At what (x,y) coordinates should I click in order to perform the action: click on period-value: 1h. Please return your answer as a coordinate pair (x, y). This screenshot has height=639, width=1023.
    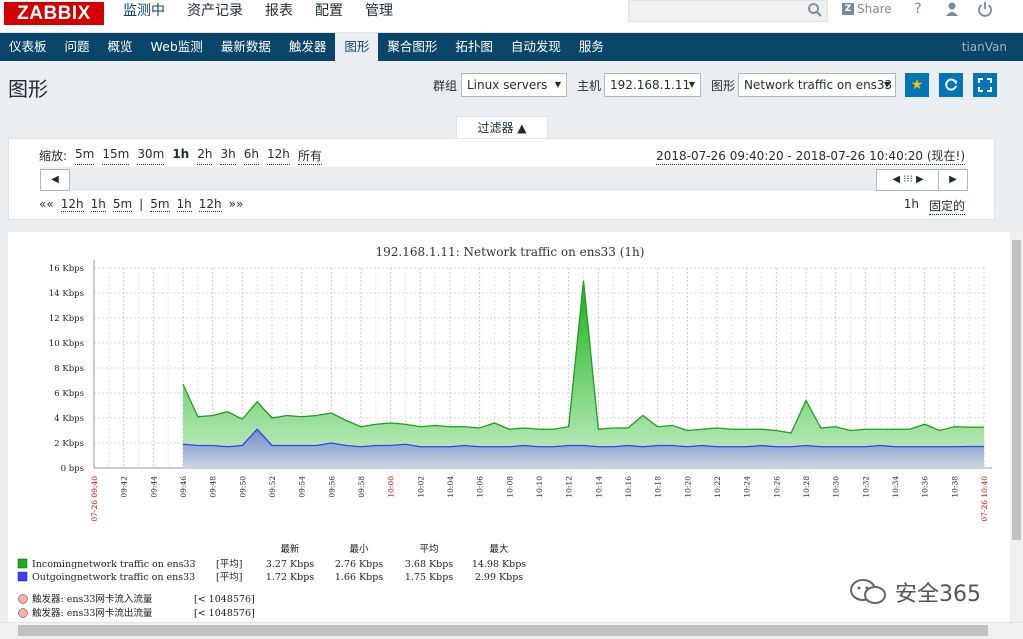
    Looking at the image, I should click on (911, 204).